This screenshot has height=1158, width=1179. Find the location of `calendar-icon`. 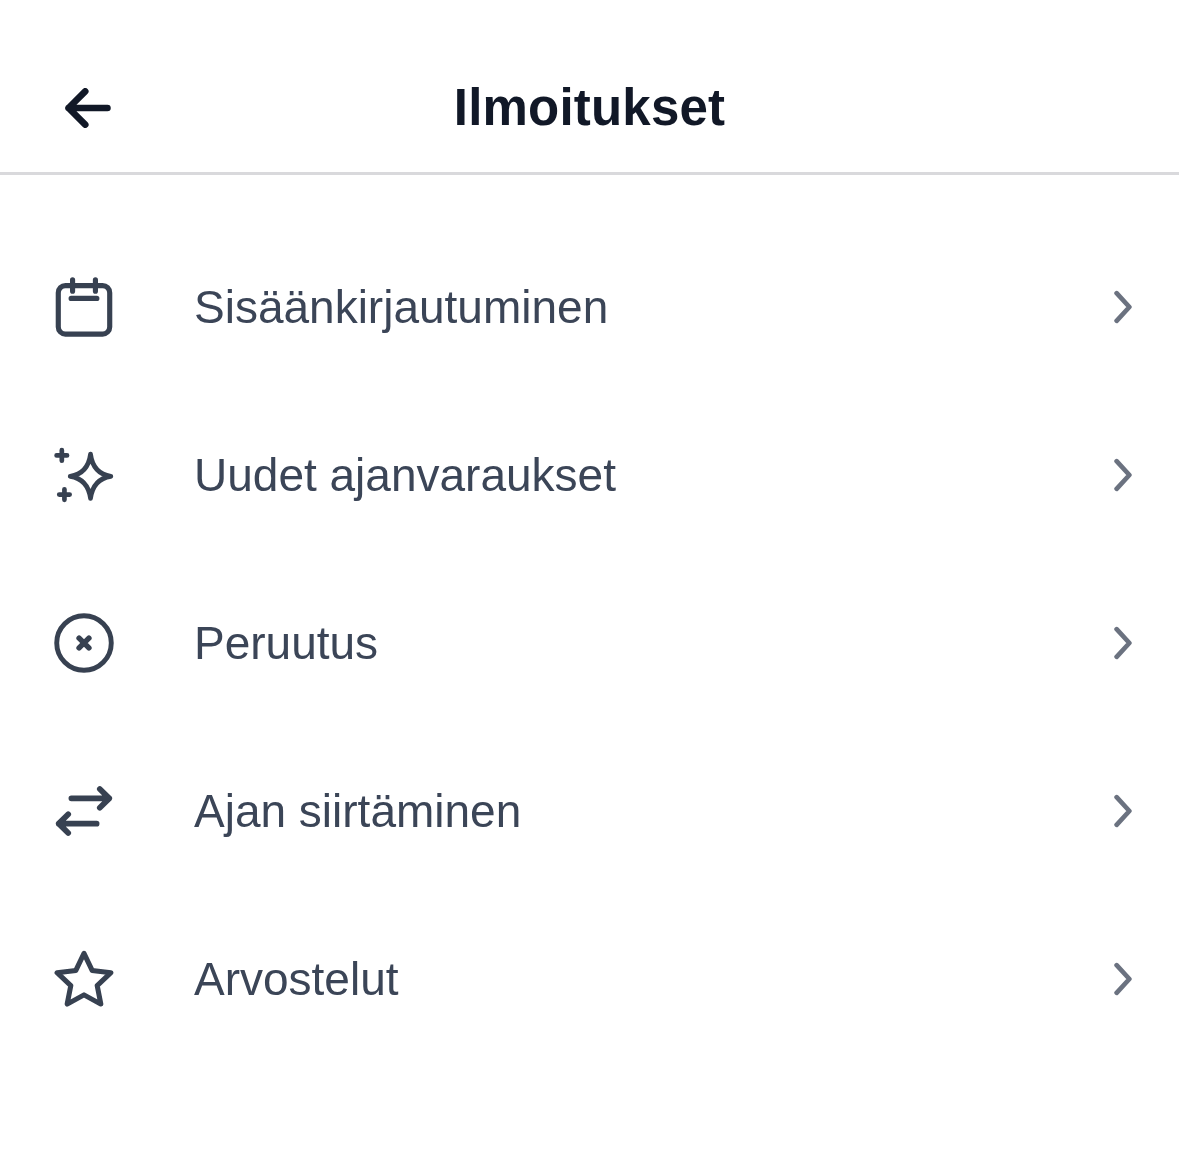

calendar-icon is located at coordinates (84, 307).